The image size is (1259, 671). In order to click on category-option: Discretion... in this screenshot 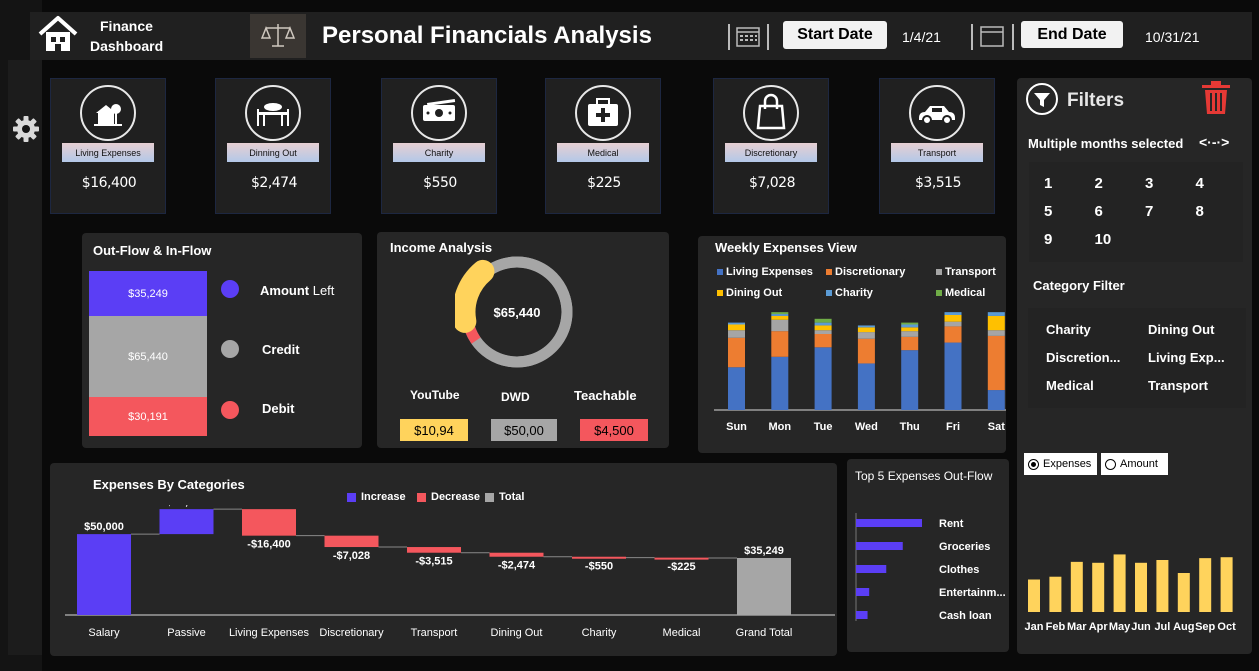, I will do `click(1083, 357)`.